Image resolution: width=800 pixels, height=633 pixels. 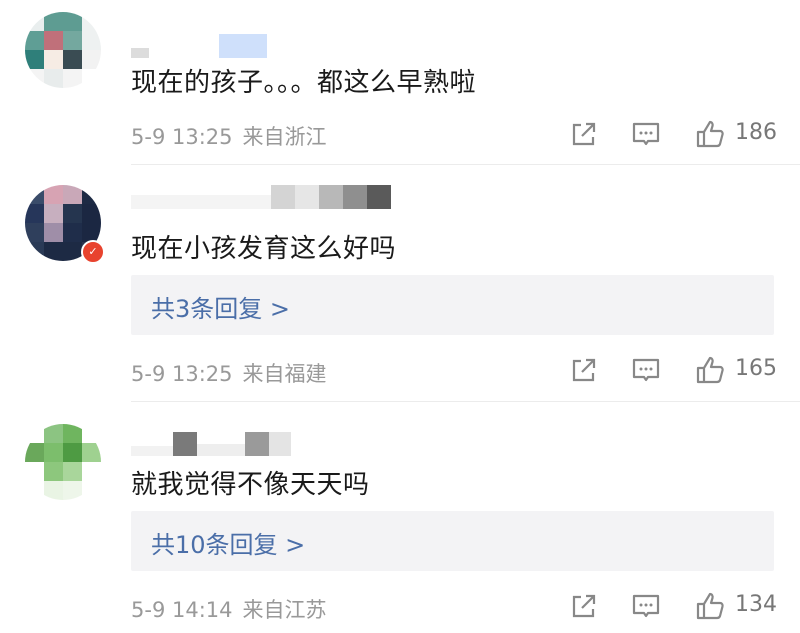 I want to click on like-count: 165, so click(x=756, y=368).